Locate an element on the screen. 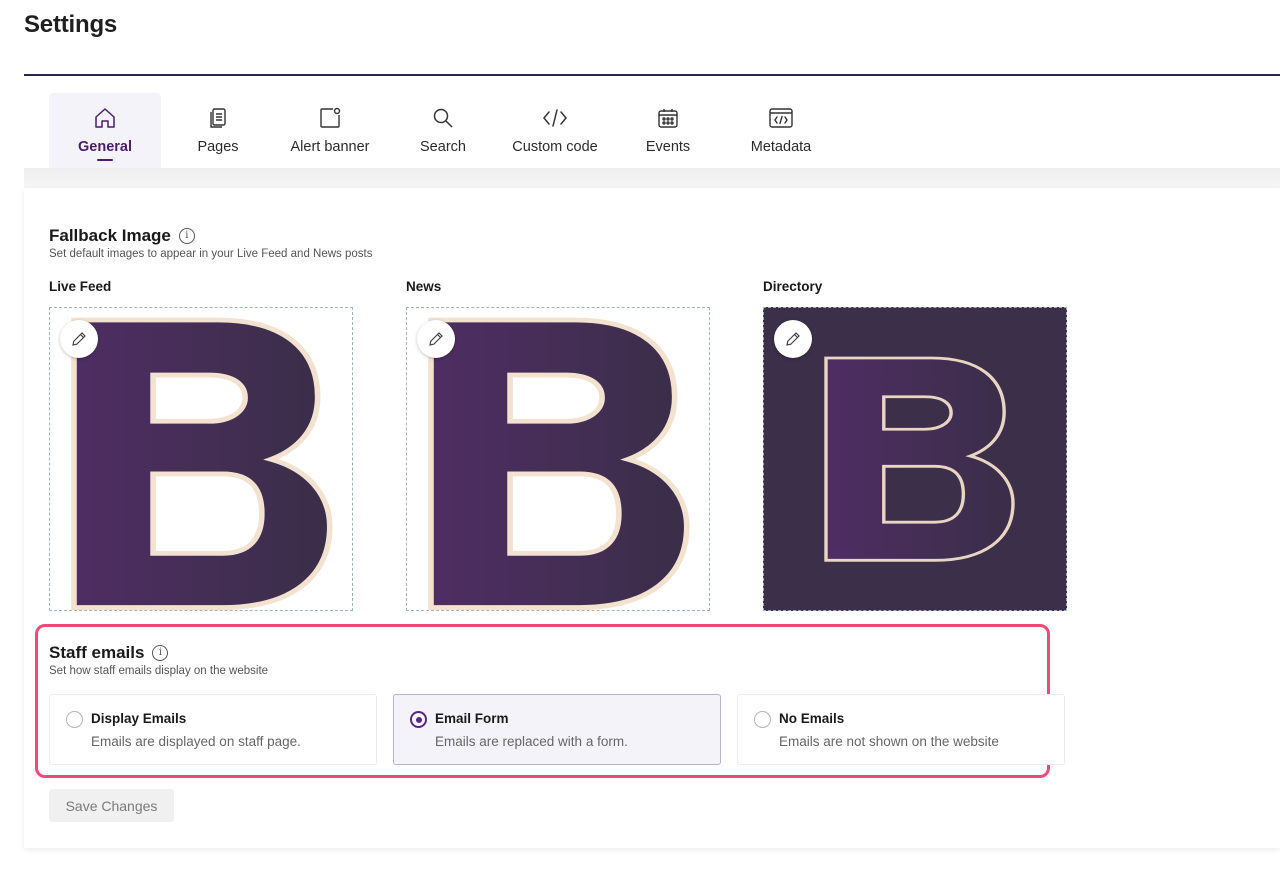  edit-directory-image-button is located at coordinates (793, 339).